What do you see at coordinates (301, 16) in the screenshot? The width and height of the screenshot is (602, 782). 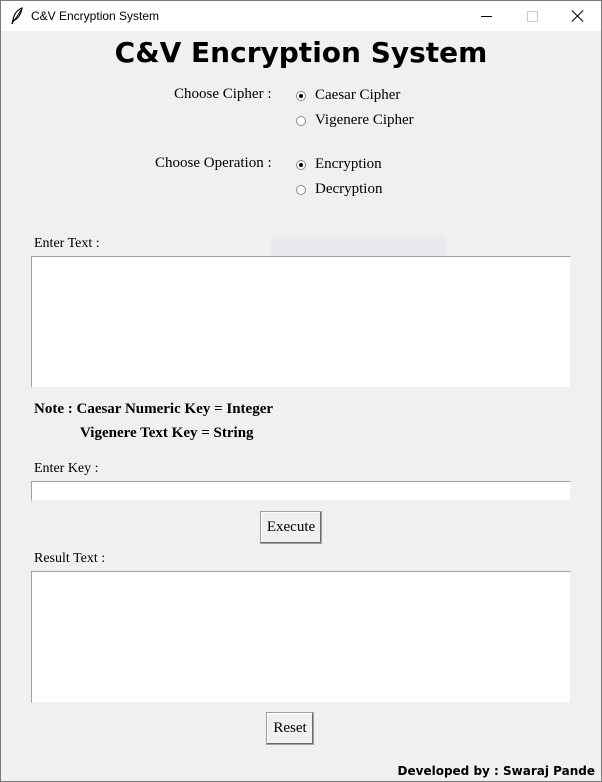 I see `title-bar: C&V Encryption System` at bounding box center [301, 16].